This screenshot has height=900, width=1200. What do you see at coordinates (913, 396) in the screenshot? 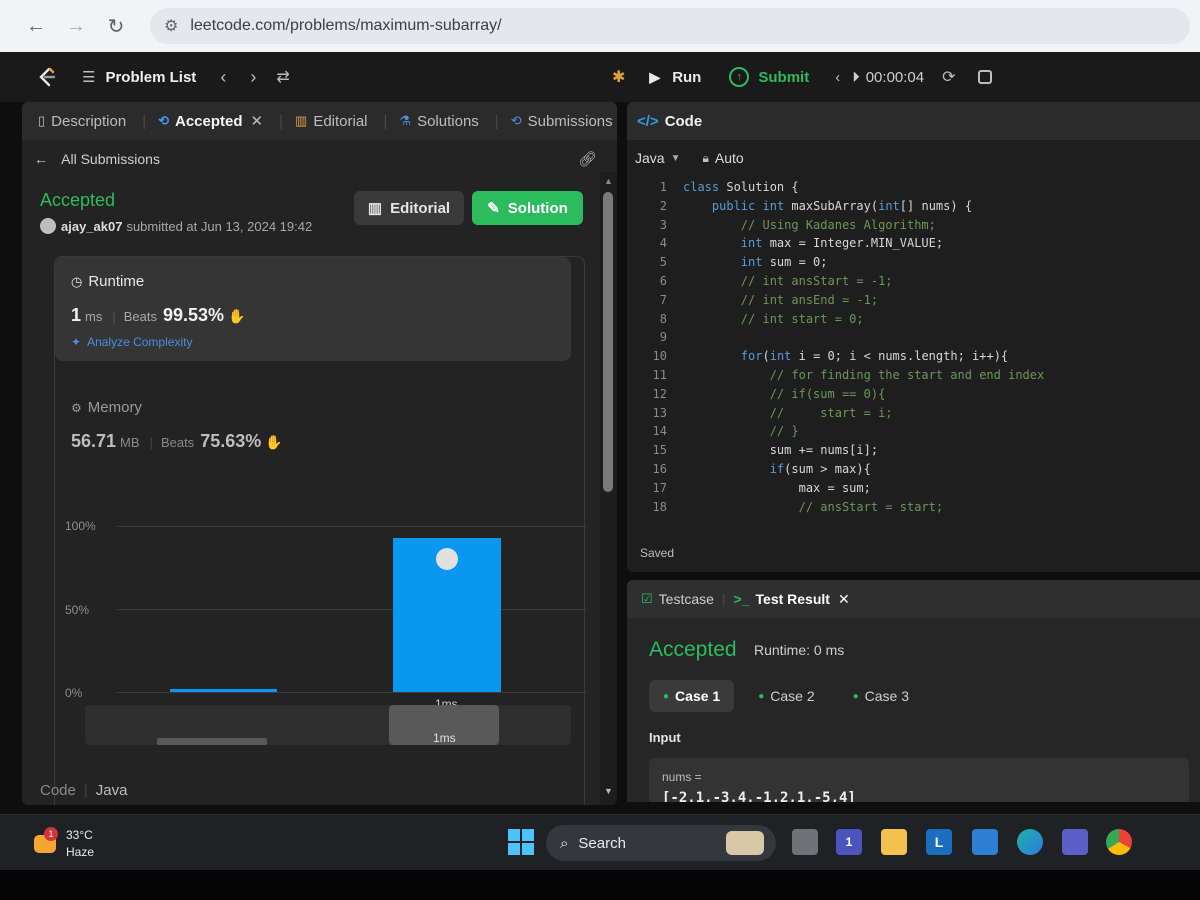
I see `code-line: 12 // if(sum == 0){` at bounding box center [913, 396].